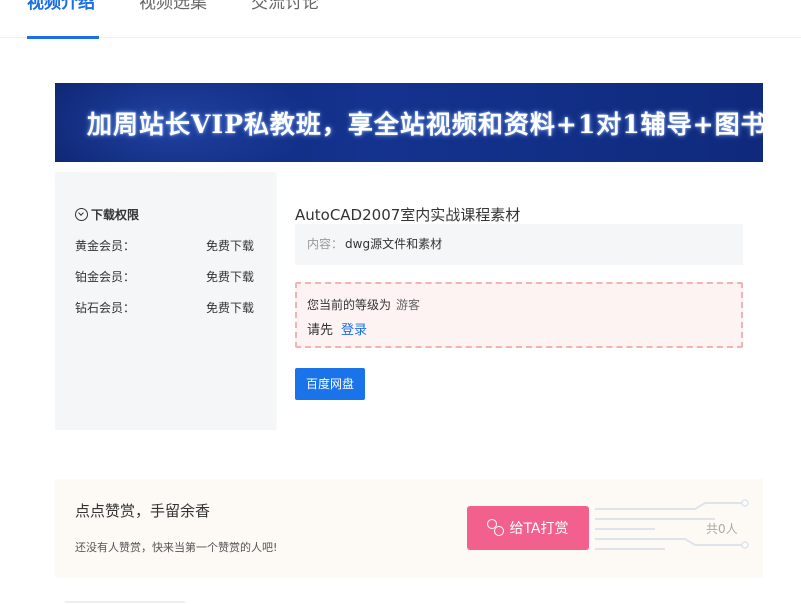  What do you see at coordinates (349, 305) in the screenshot?
I see `user-level-text: 您当前的等级为` at bounding box center [349, 305].